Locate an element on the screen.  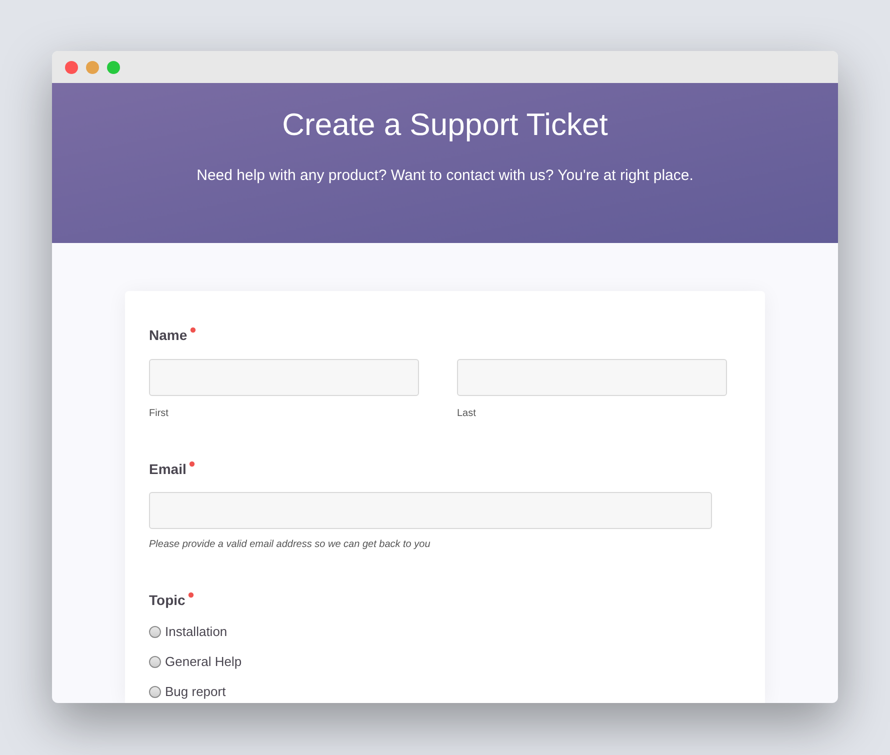
minimize-icon is located at coordinates (92, 67).